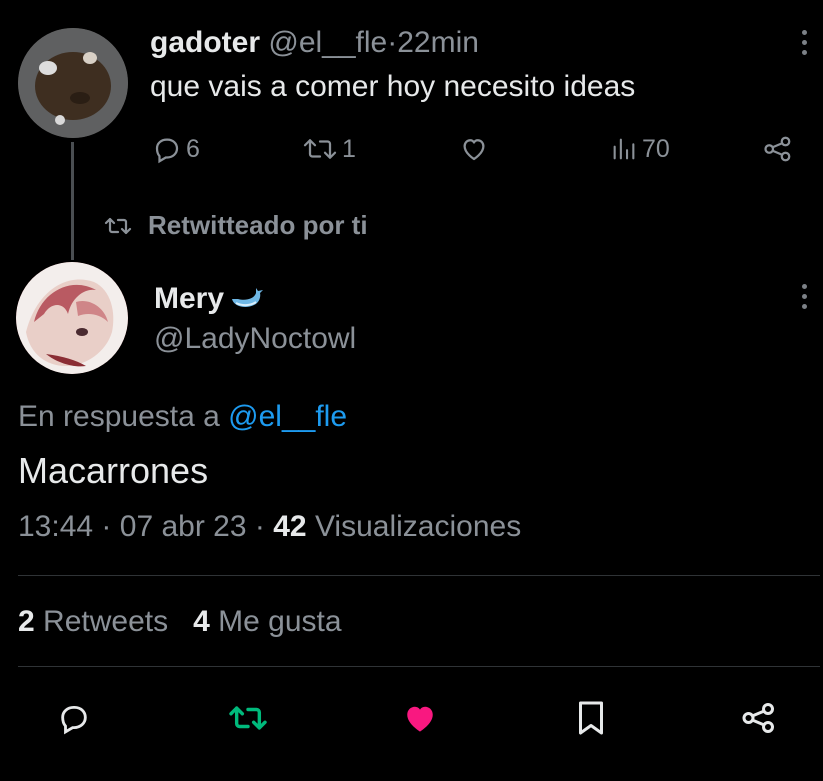  What do you see at coordinates (804, 296) in the screenshot?
I see `main-more-icon` at bounding box center [804, 296].